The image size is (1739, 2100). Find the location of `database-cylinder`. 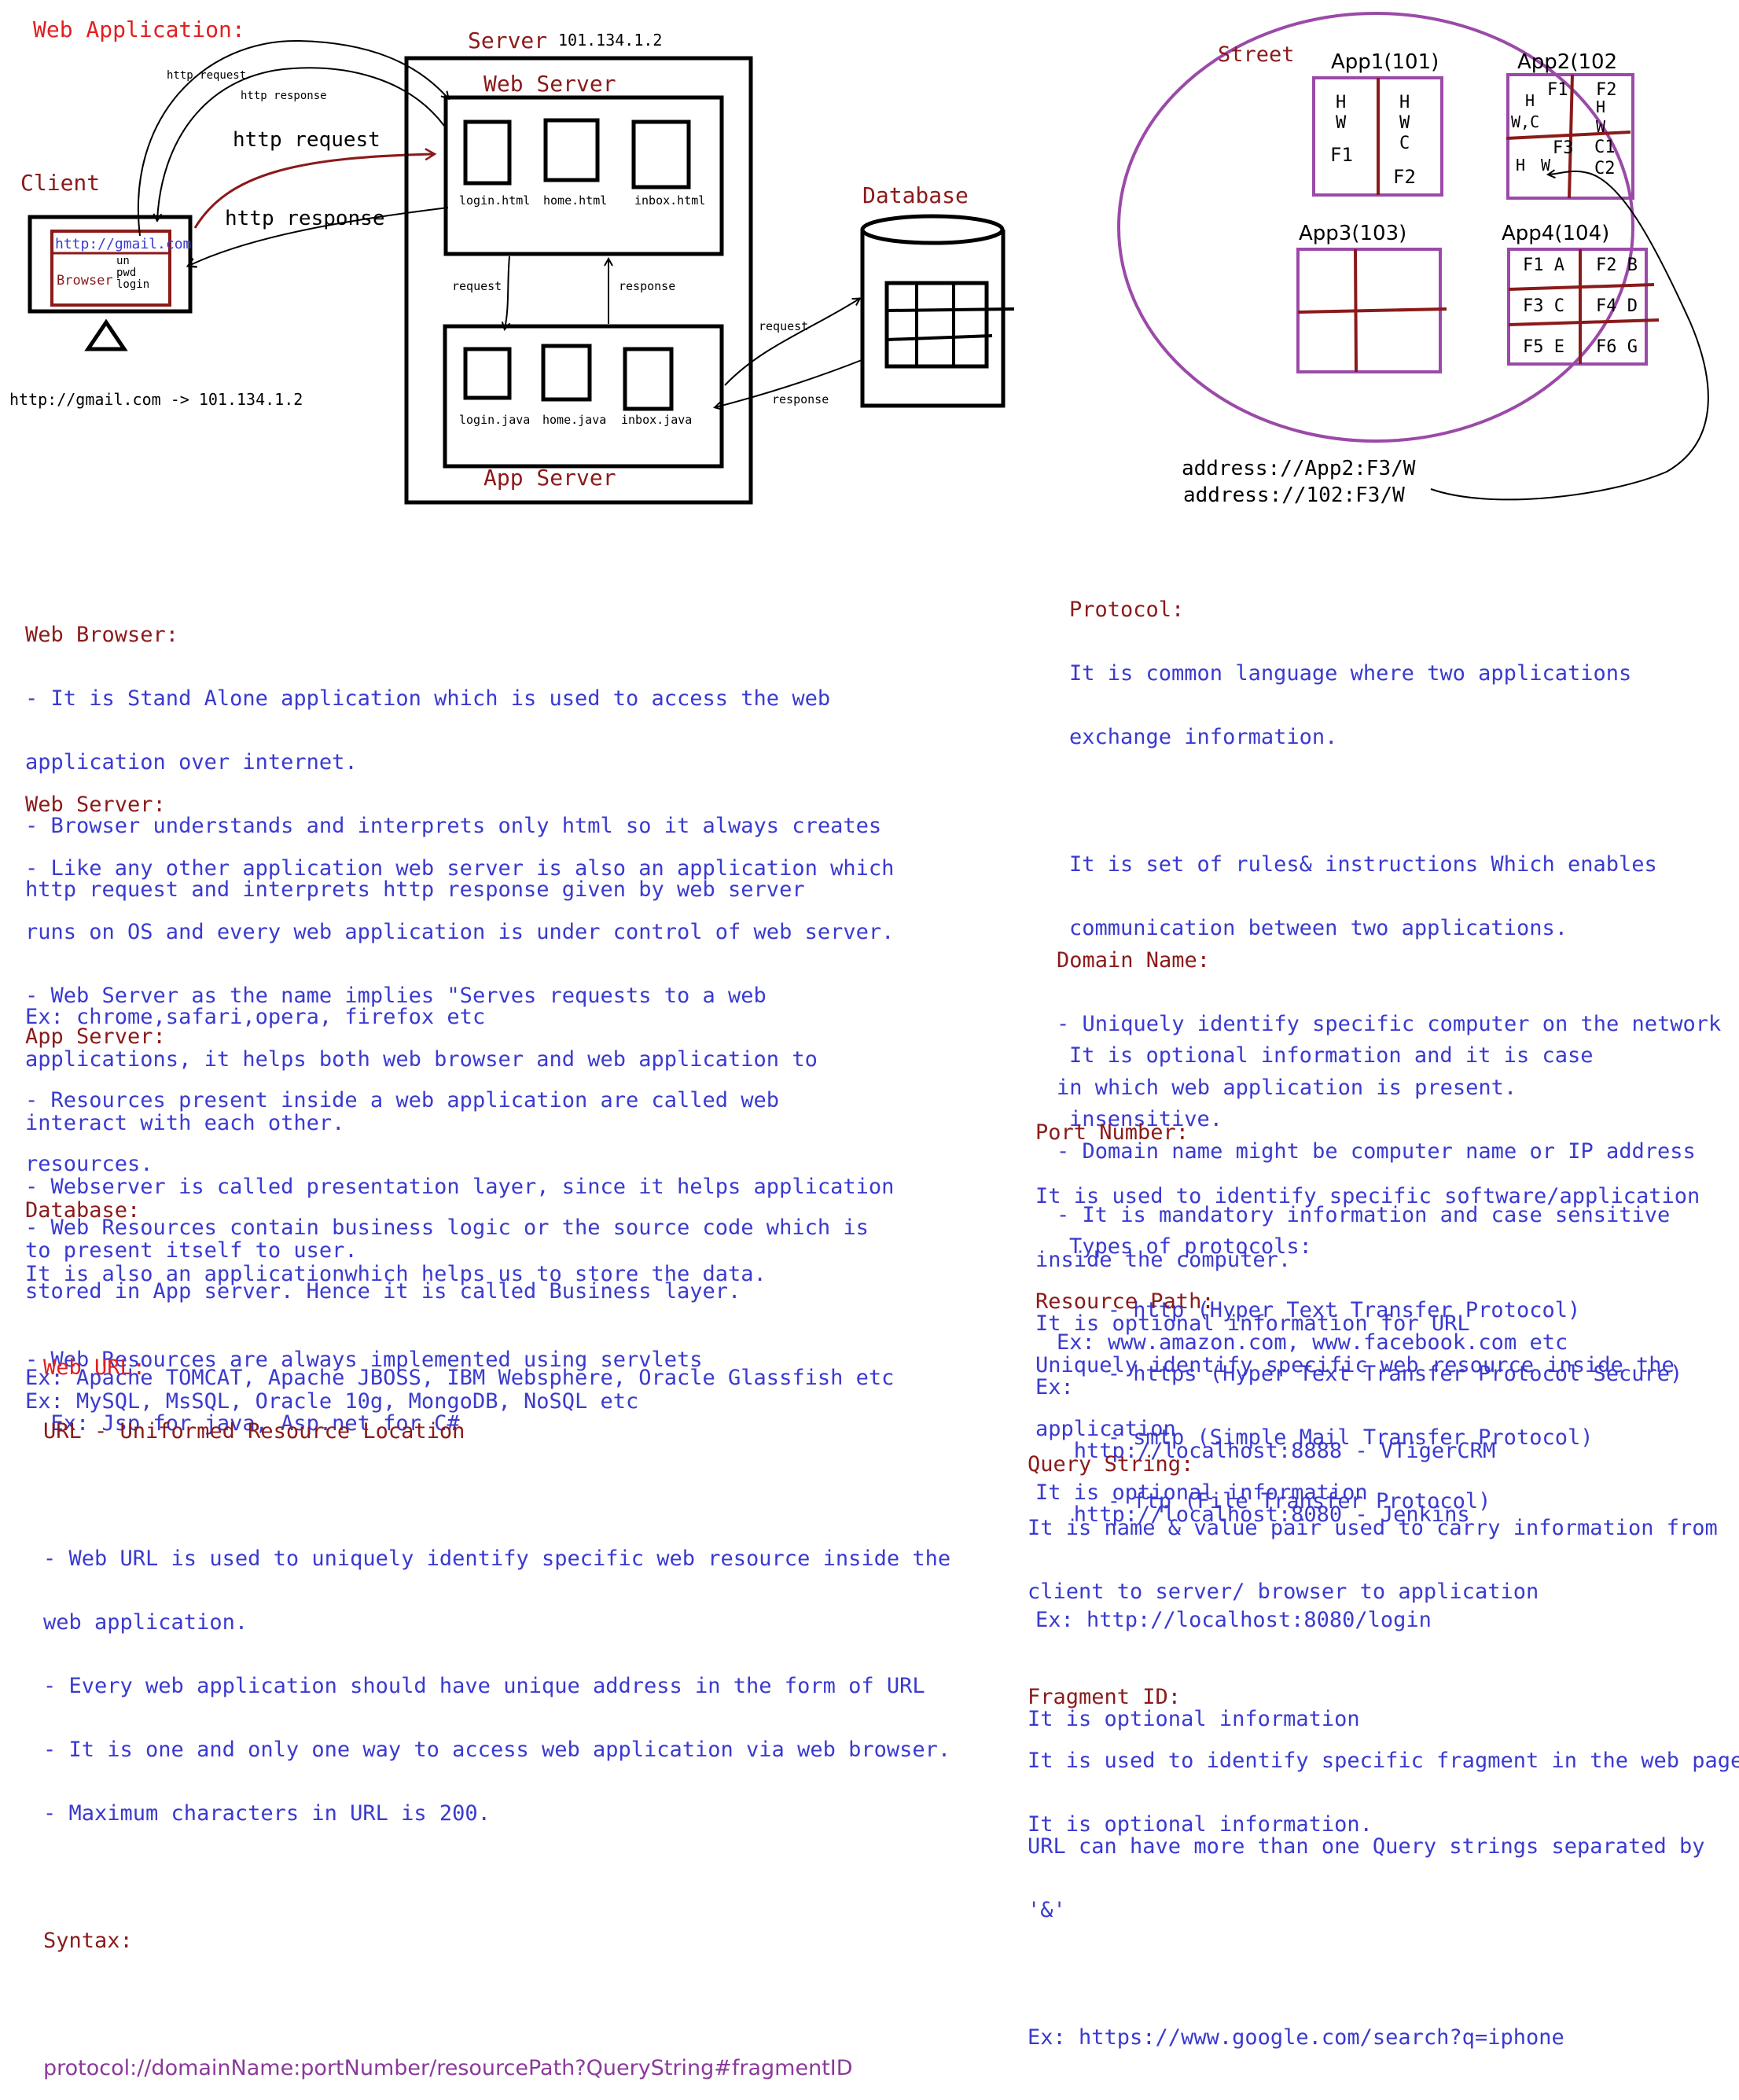

database-cylinder is located at coordinates (933, 319).